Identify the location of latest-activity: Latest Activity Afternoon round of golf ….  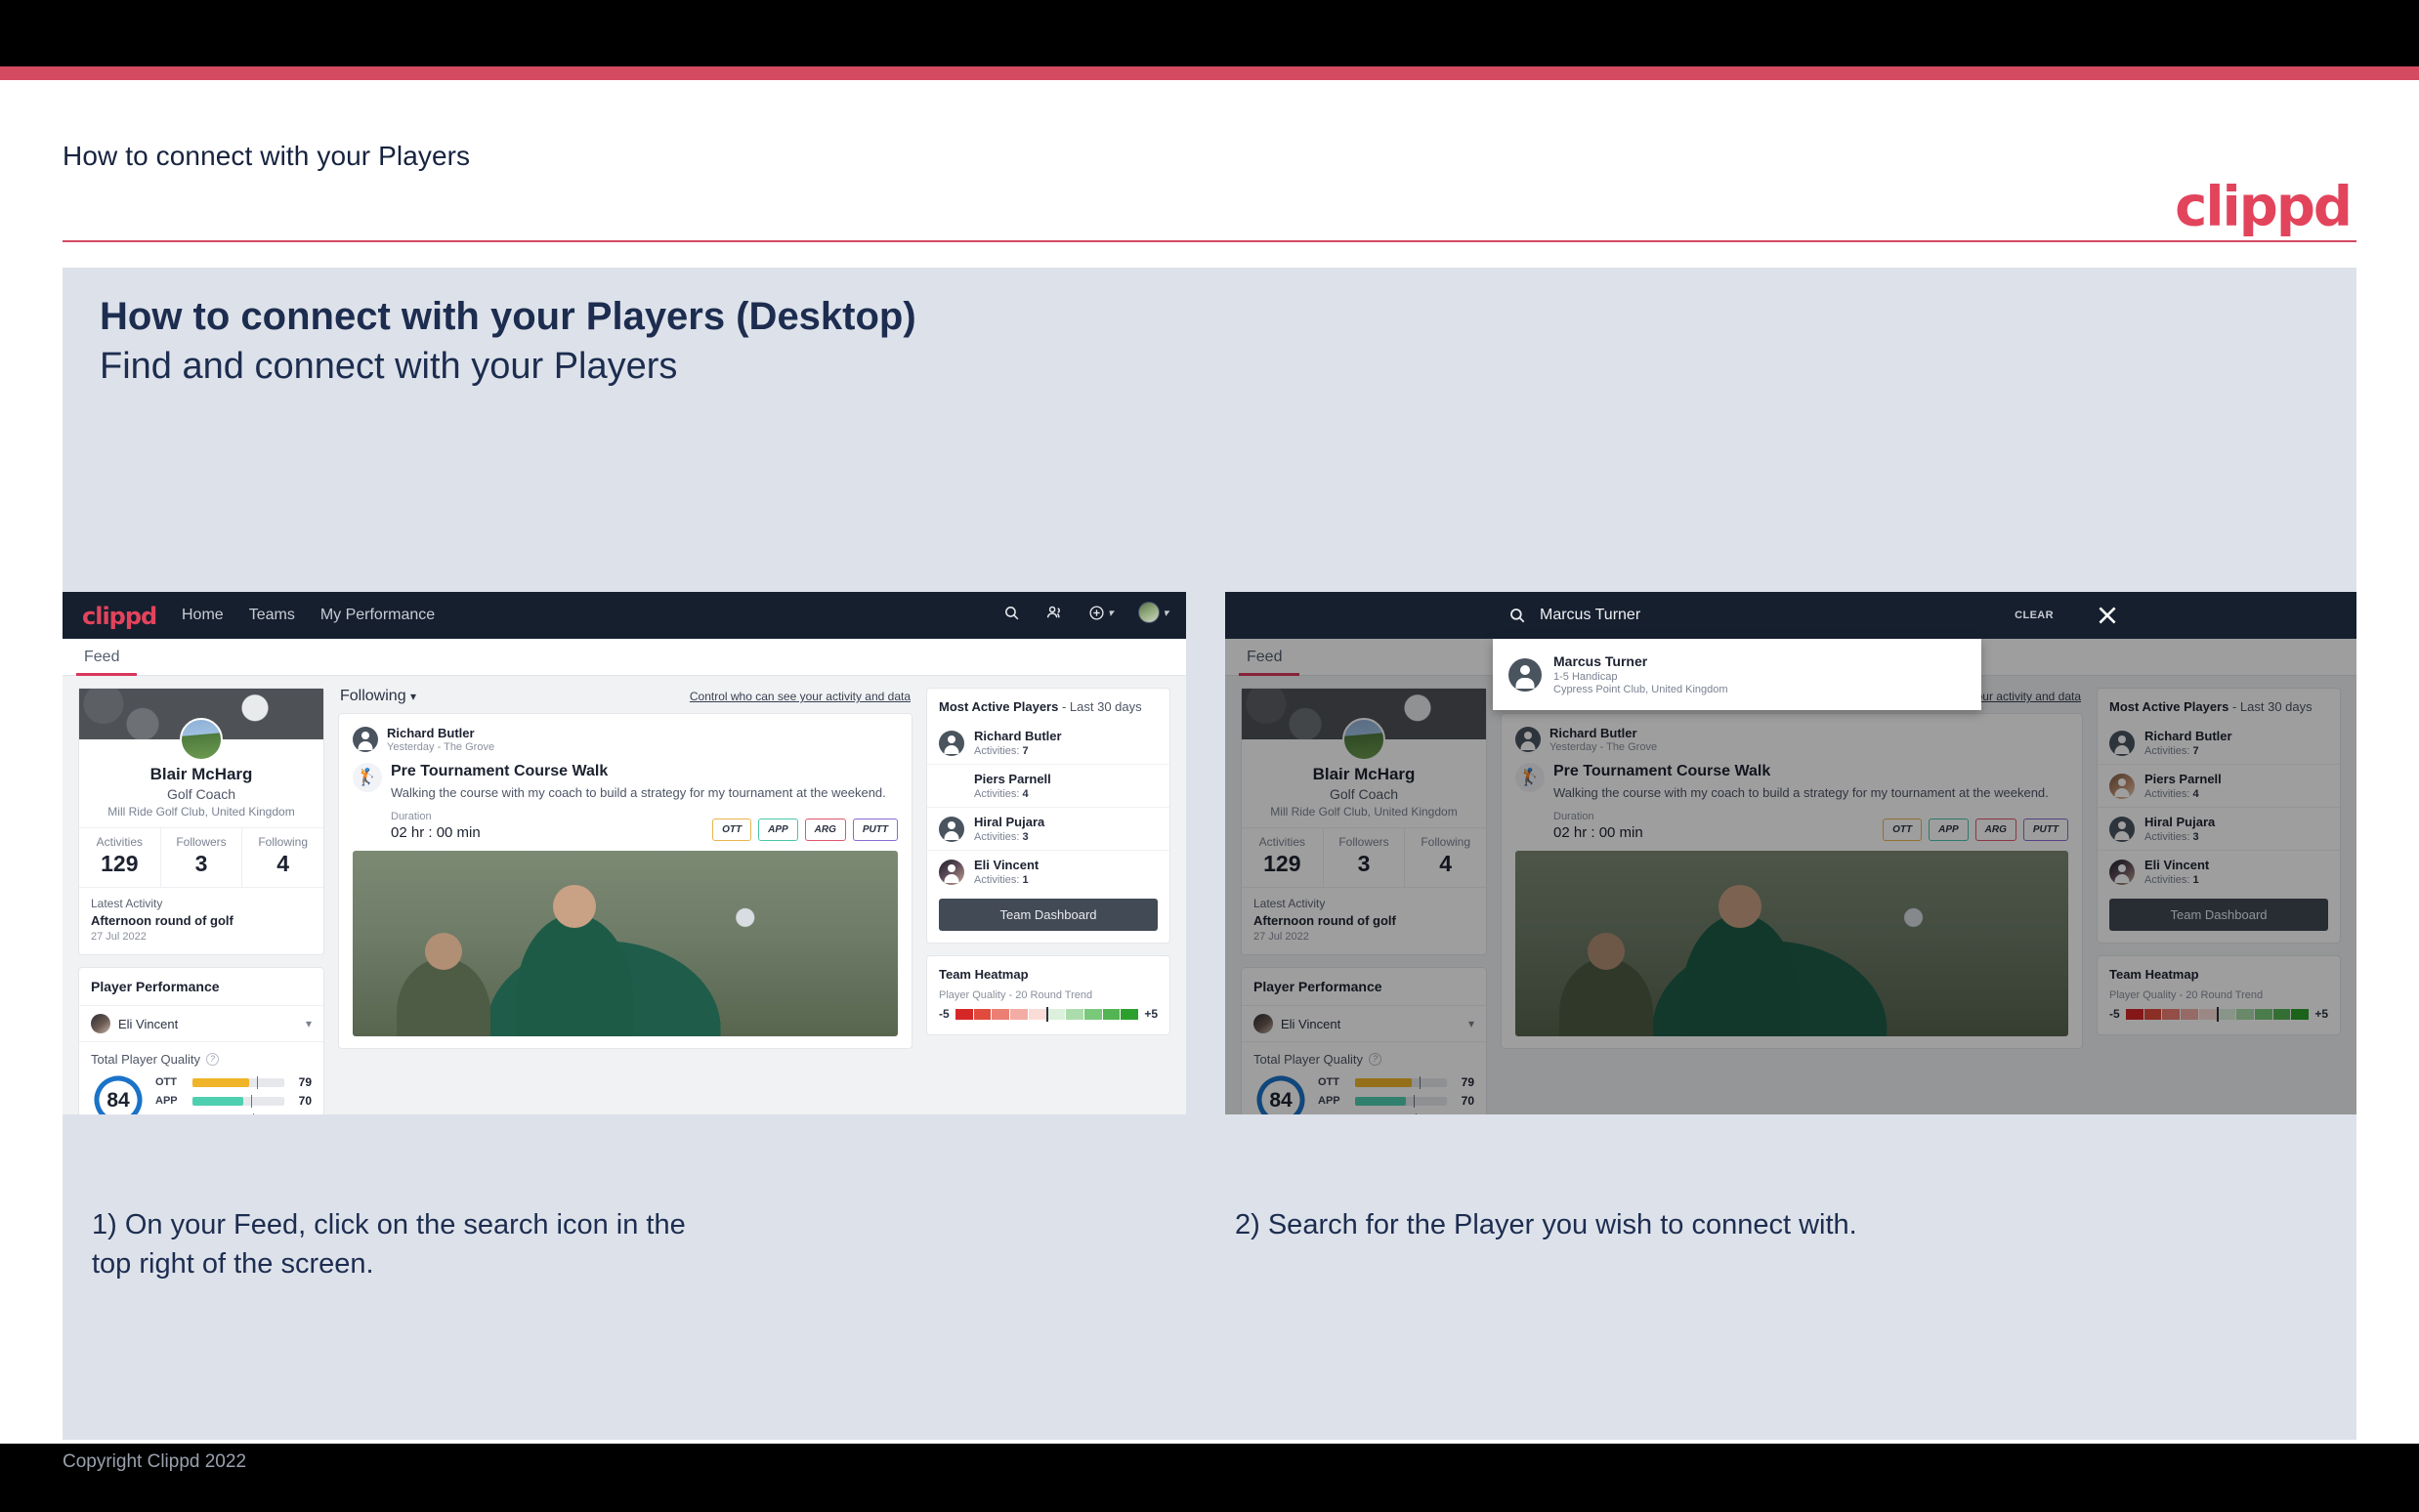
(201, 920).